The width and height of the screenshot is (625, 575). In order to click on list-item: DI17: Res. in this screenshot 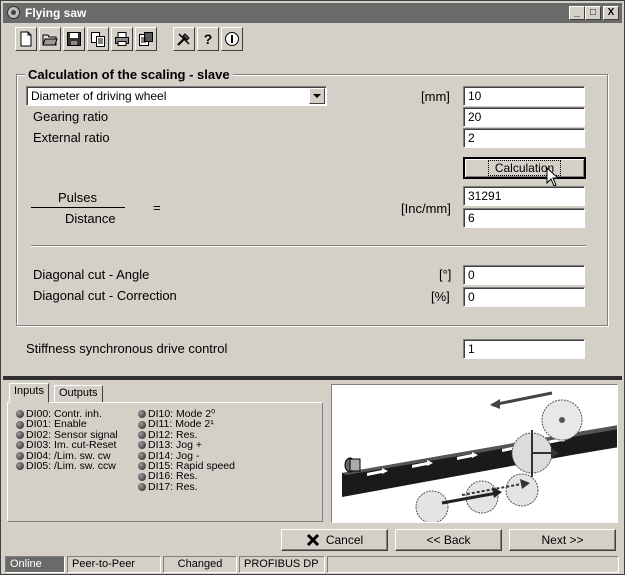, I will do `click(186, 486)`.